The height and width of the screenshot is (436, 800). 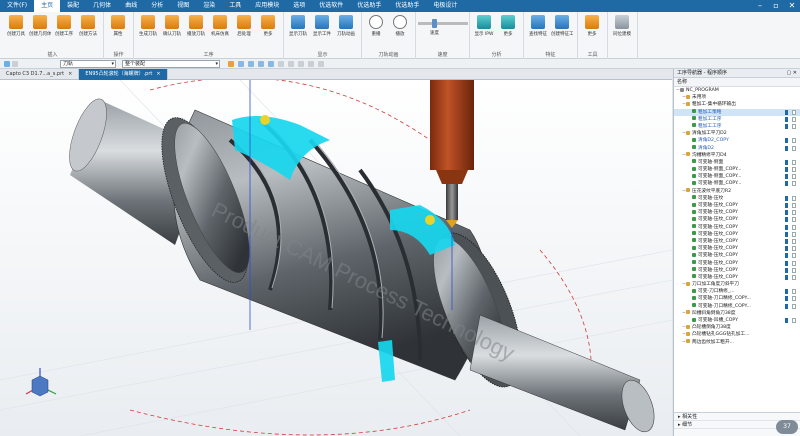 What do you see at coordinates (196, 26) in the screenshot?
I see `ribbon-button: 播放刀轨` at bounding box center [196, 26].